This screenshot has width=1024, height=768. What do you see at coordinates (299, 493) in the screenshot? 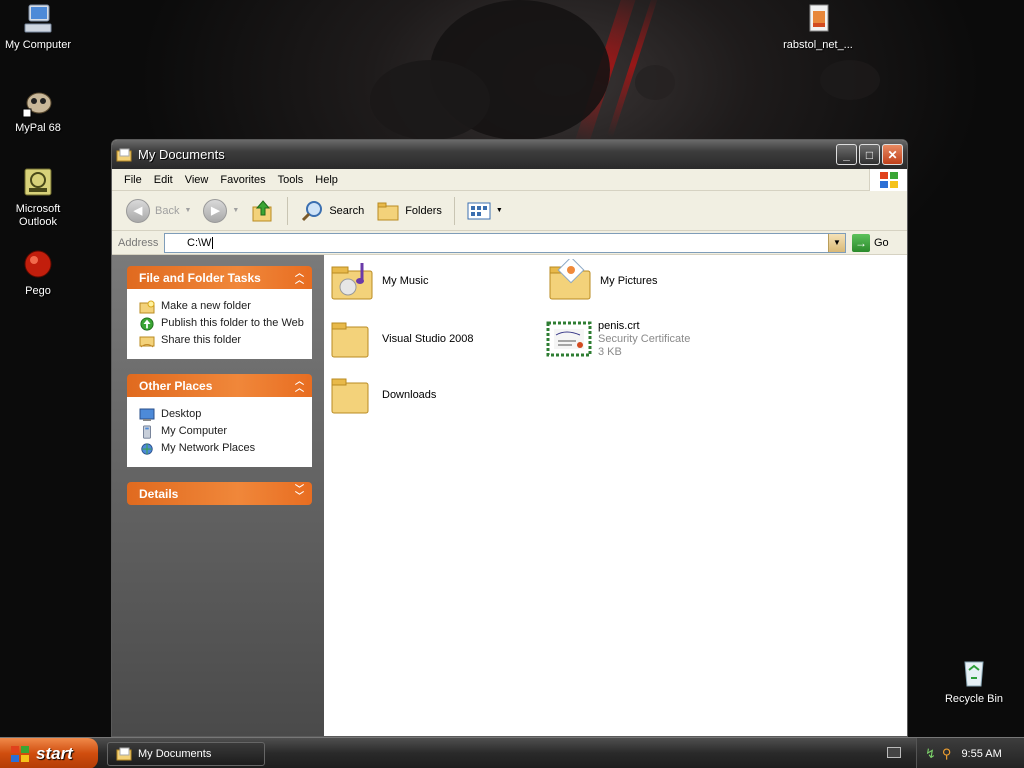
I see `expand-icon: ﹀ ﹀` at bounding box center [299, 493].